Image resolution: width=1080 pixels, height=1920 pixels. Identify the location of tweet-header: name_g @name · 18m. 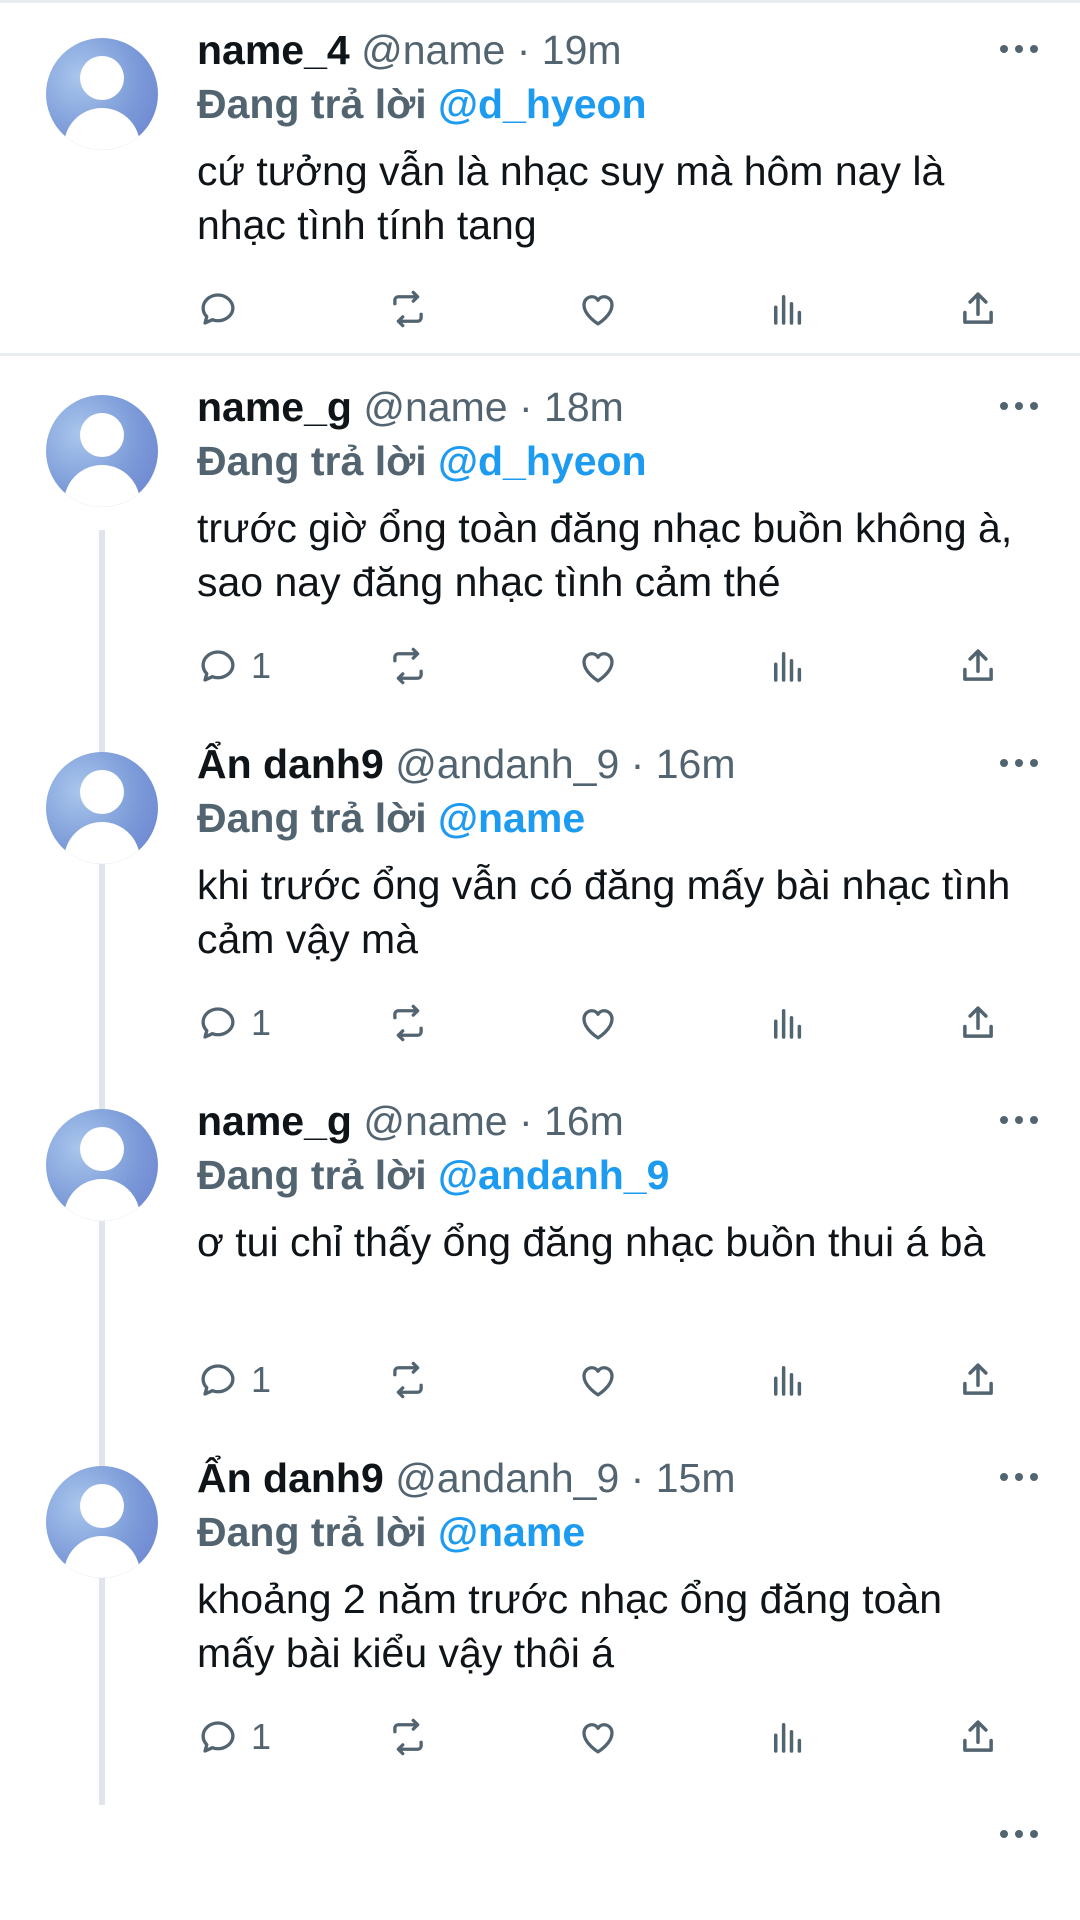
(410, 407).